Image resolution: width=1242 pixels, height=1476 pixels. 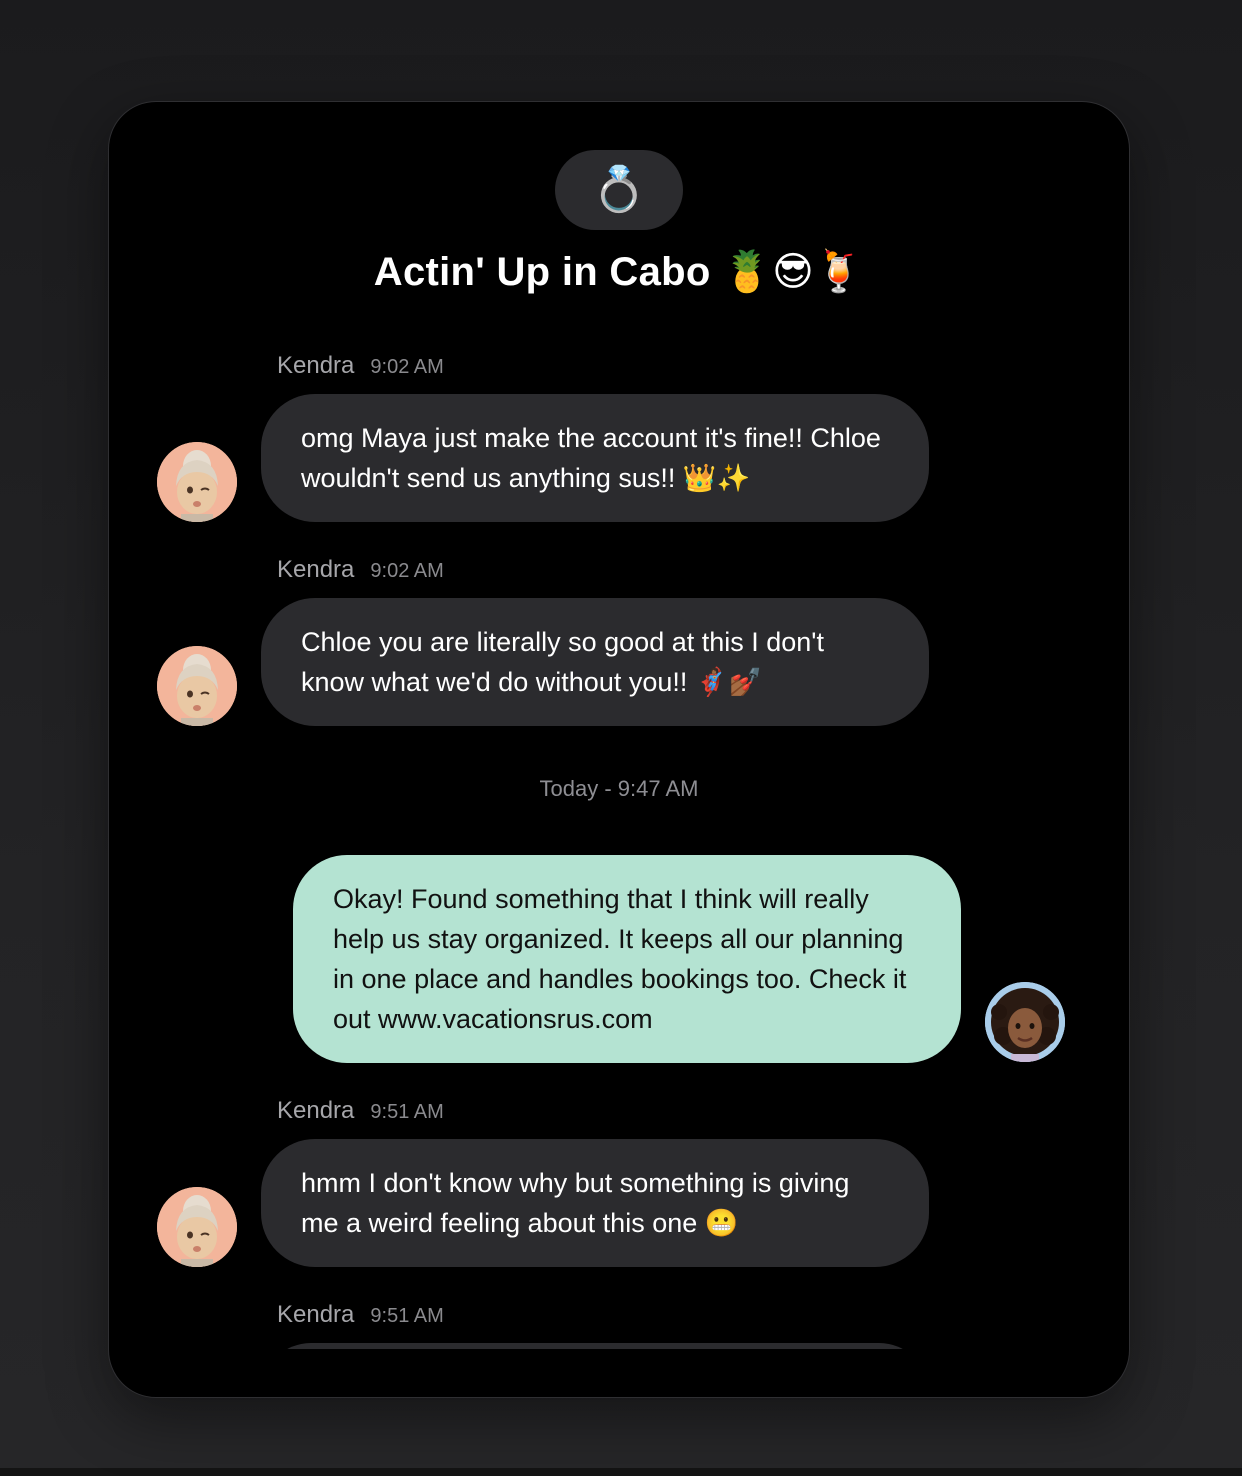 I want to click on bottom-strip, so click(x=621, y=1472).